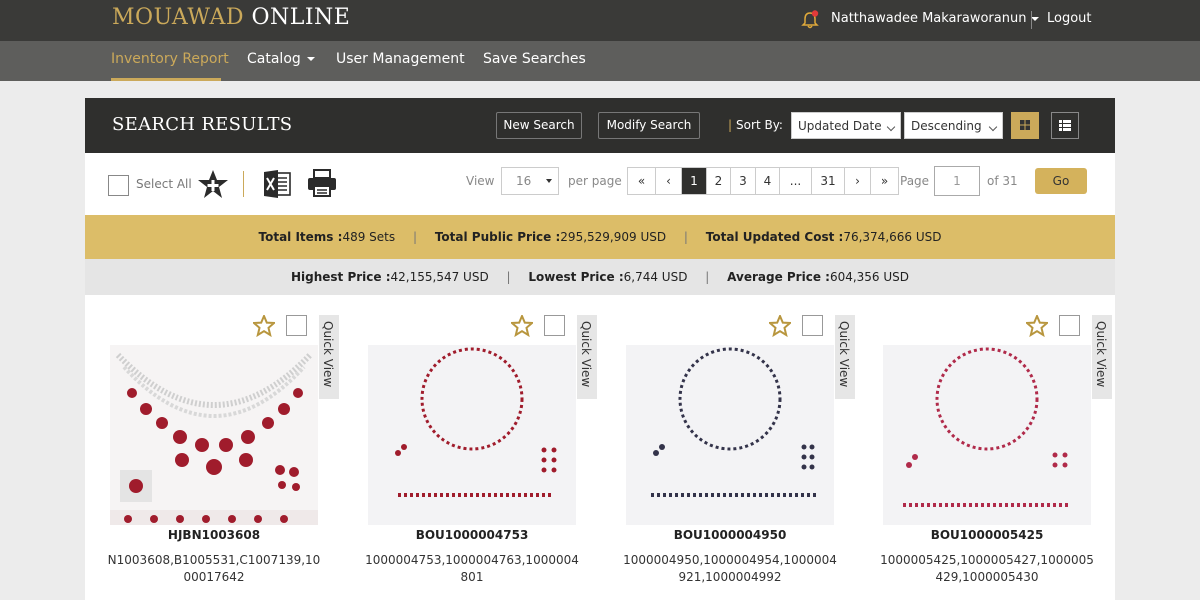 This screenshot has height=600, width=1200. I want to click on sort-field-value: Updated Date, so click(840, 126).